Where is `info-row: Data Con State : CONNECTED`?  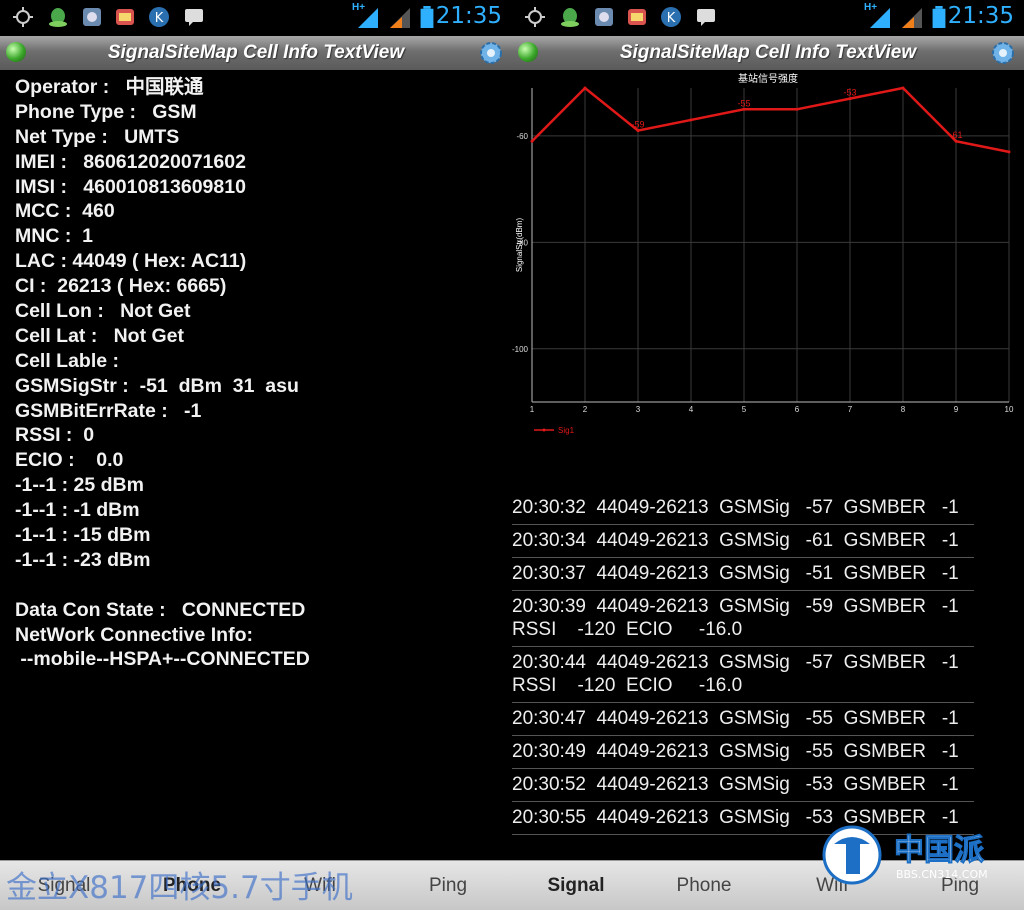 info-row: Data Con State : CONNECTED is located at coordinates (160, 609).